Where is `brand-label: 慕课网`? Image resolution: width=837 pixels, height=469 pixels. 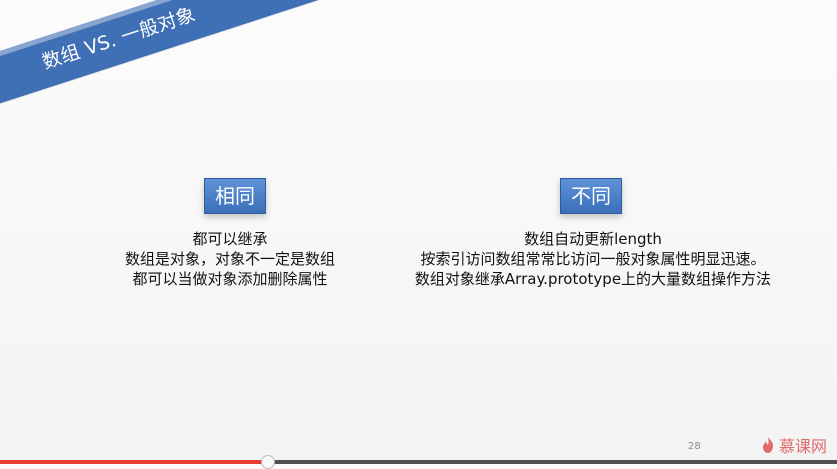 brand-label: 慕课网 is located at coordinates (802, 446).